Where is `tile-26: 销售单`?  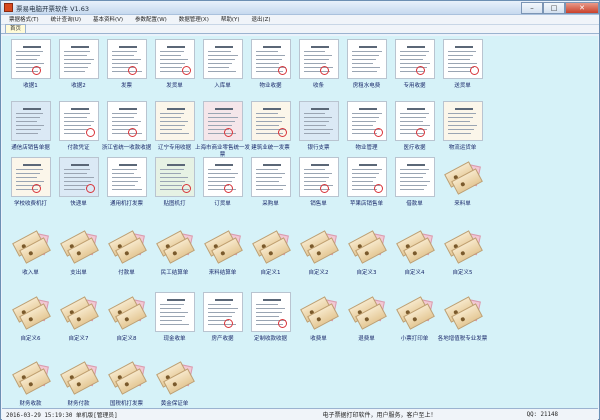
tile-26: 销售单 is located at coordinates (318, 182).